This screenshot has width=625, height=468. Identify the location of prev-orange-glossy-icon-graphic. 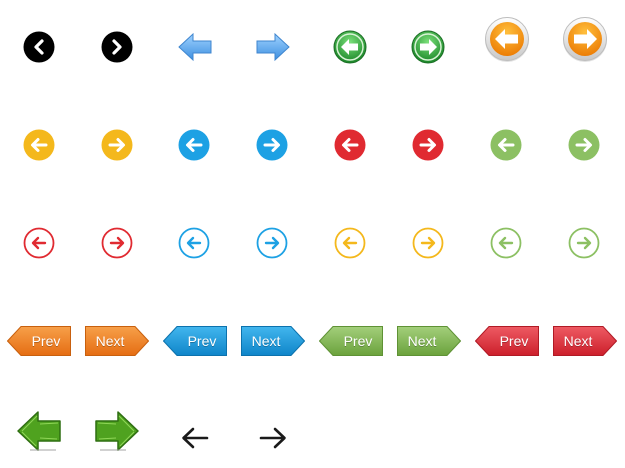
(507, 39).